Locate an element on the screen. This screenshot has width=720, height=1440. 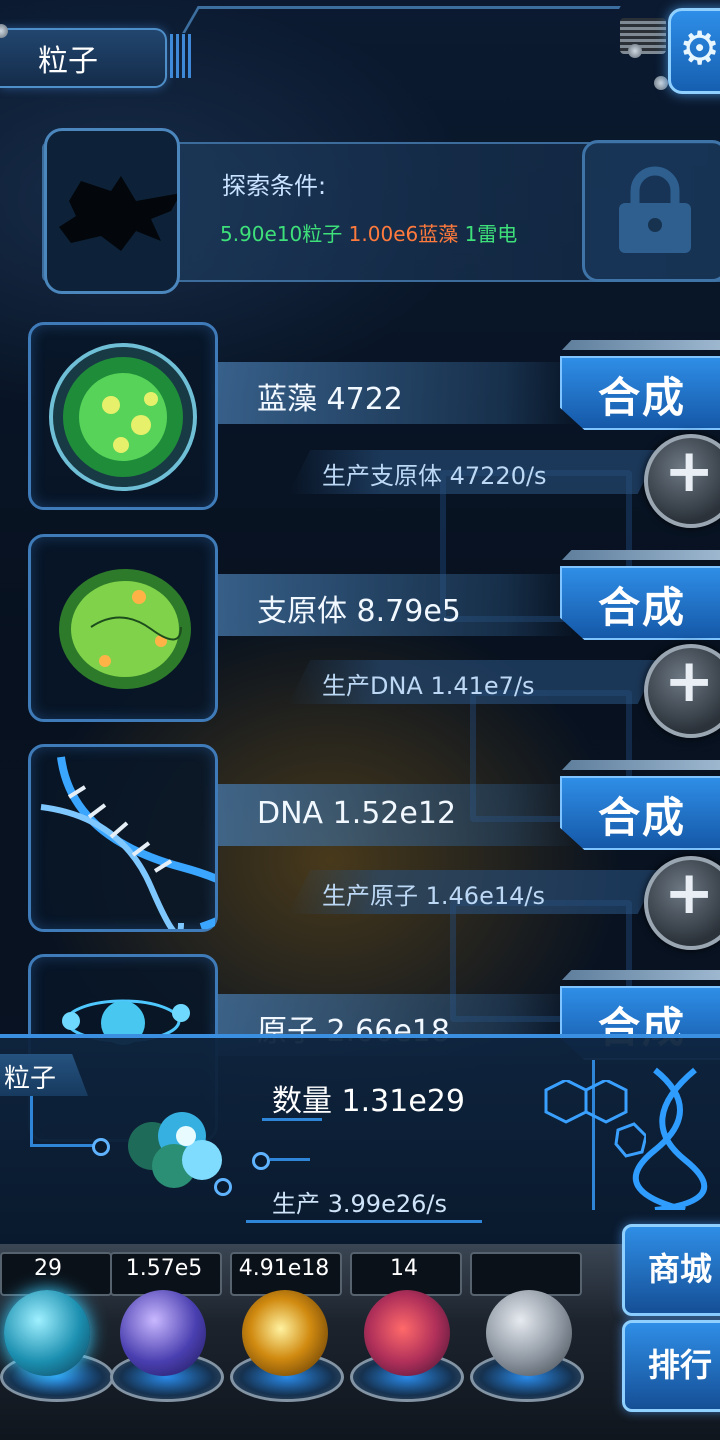
cyanobacteria-icon is located at coordinates (123, 417).